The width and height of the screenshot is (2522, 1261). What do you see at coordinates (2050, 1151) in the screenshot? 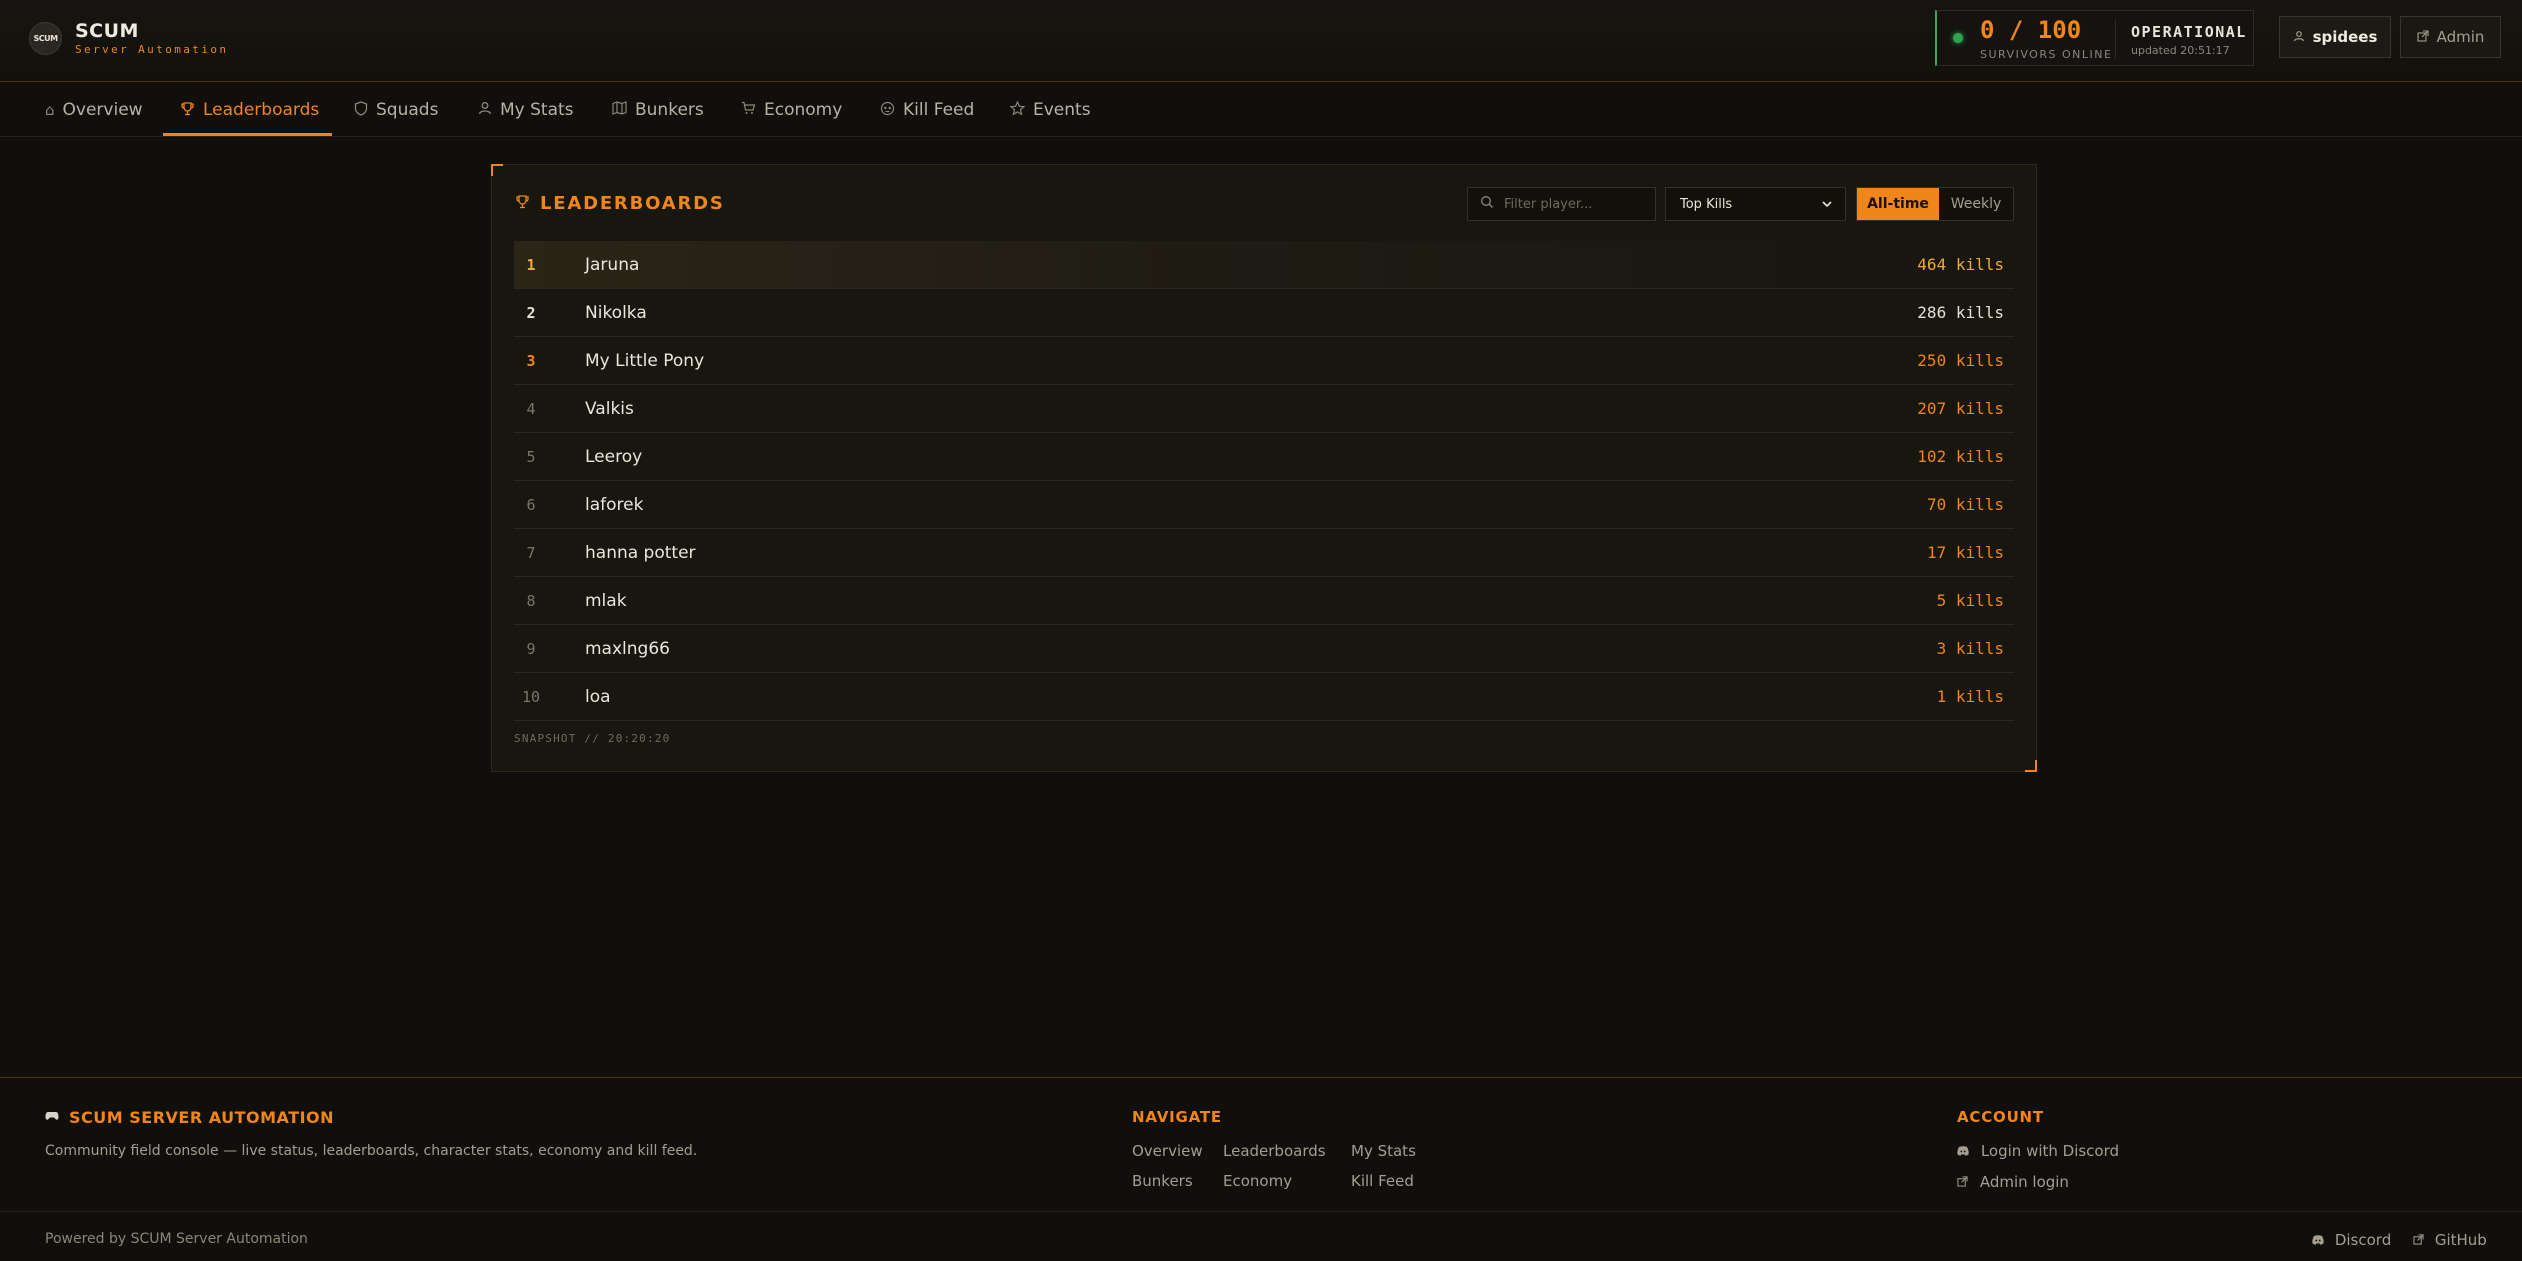
I see `footer-login-discord-label: Login with Discord` at bounding box center [2050, 1151].